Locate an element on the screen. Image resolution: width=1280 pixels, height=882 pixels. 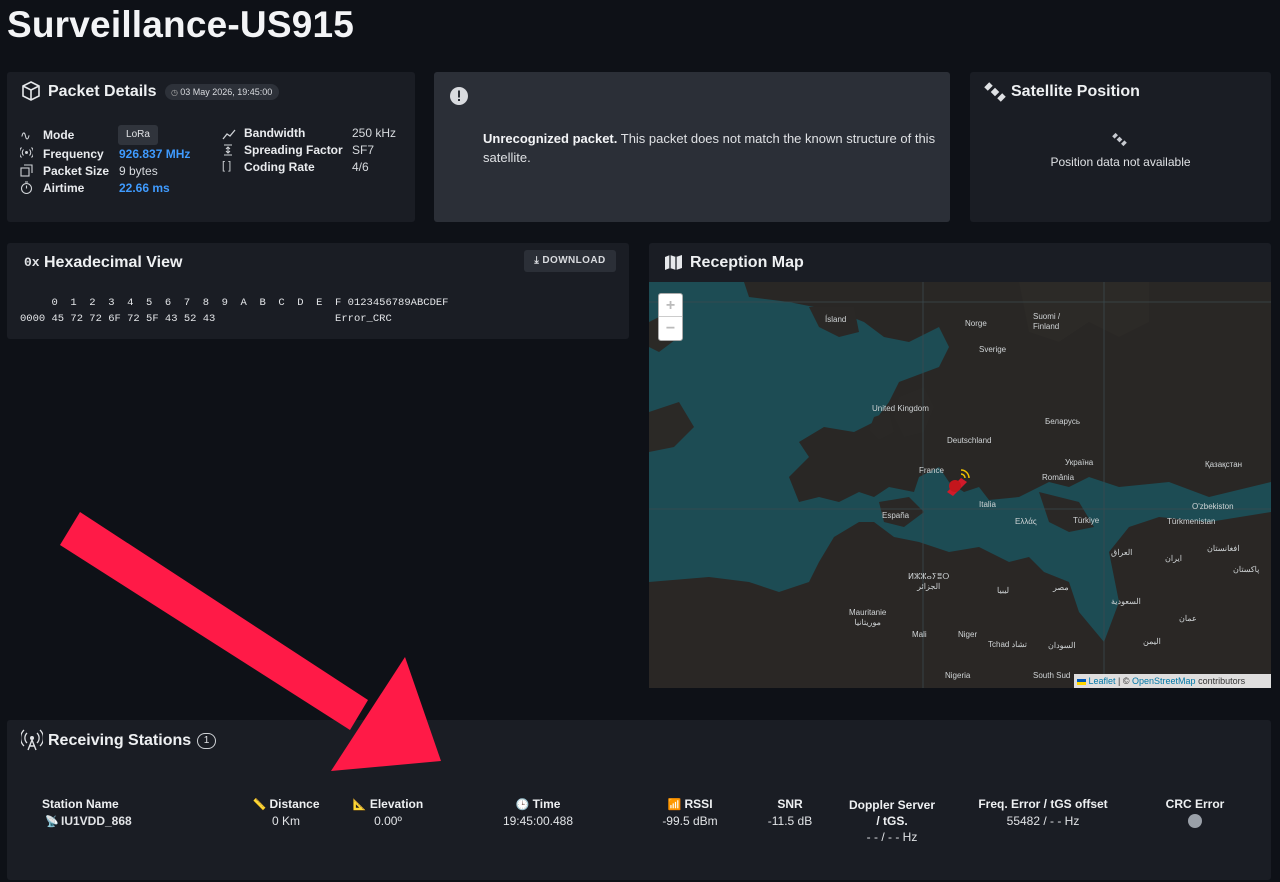
date-badge-text: 03 May 2026, 19:45:00 is located at coordinates (226, 92).